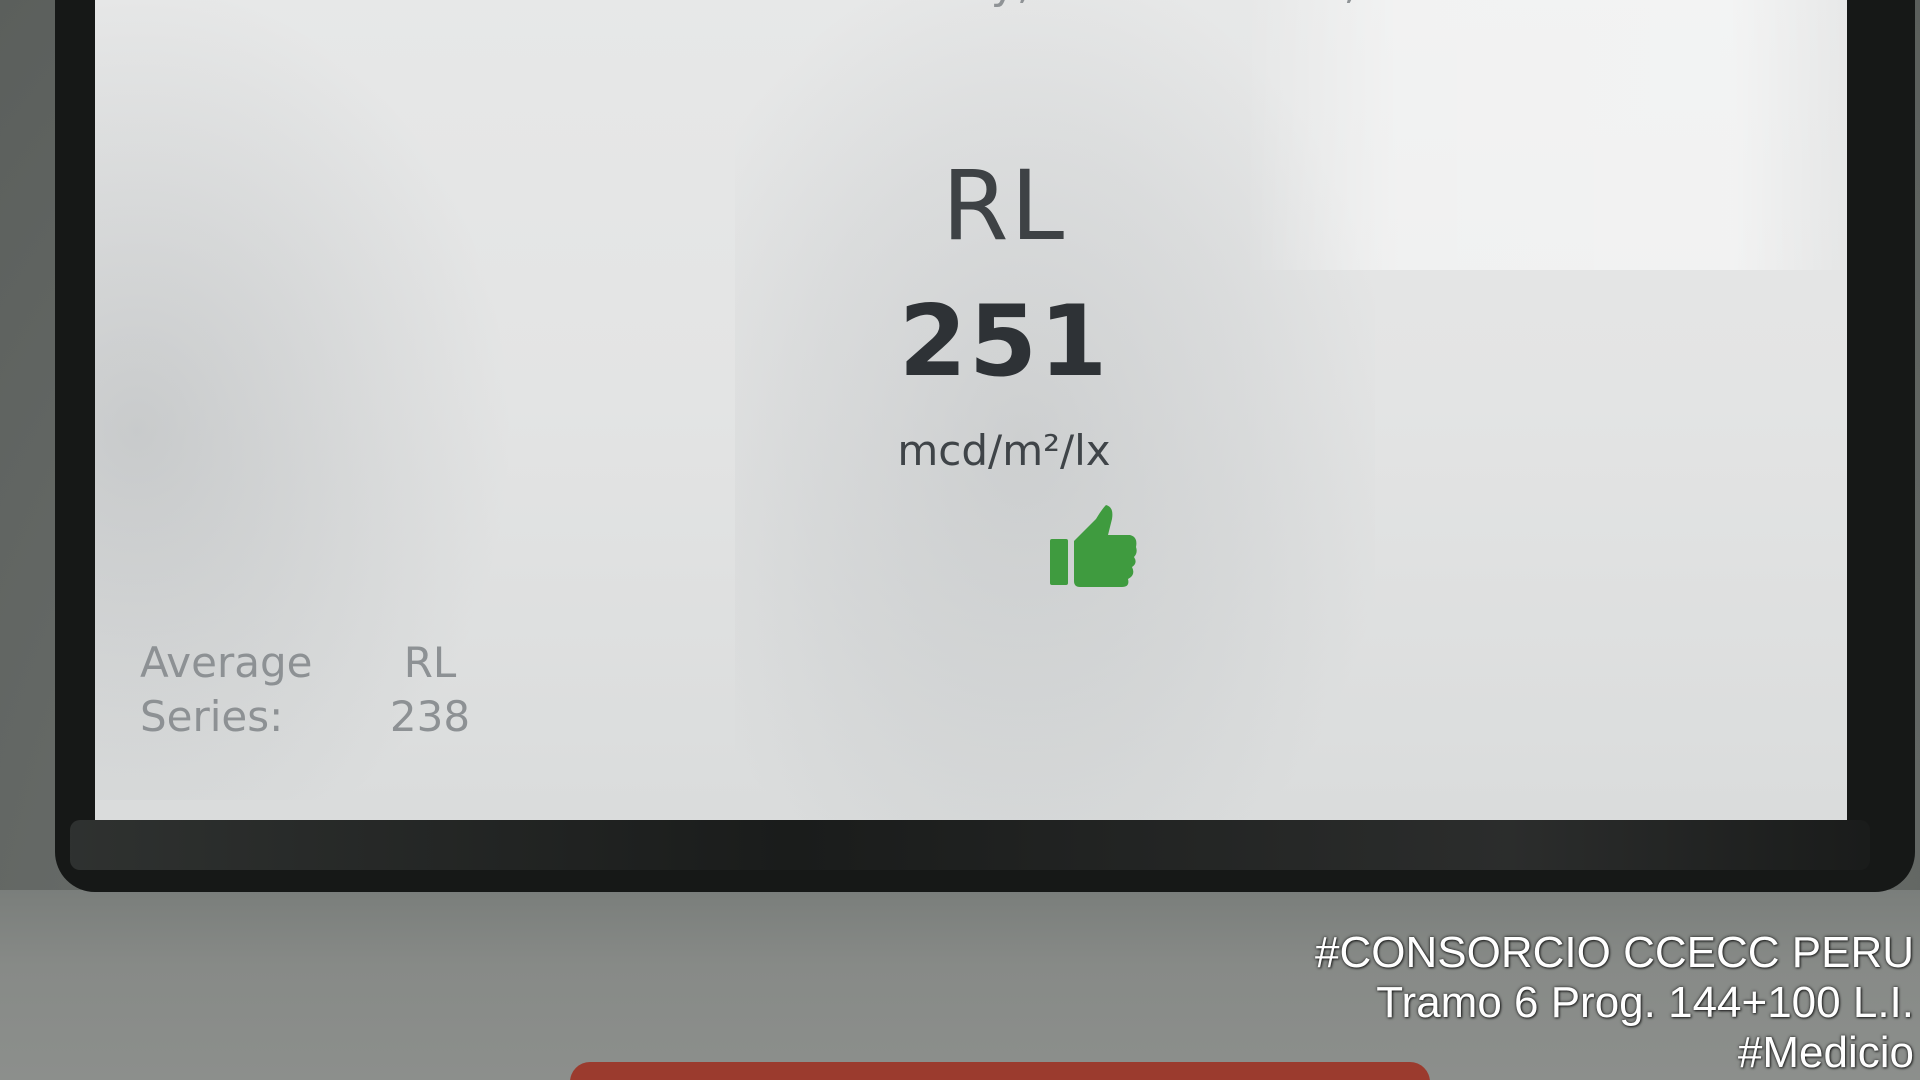  I want to click on watermark-location: Tramo 6 Prog. 144+100 L.I., so click(1645, 1002).